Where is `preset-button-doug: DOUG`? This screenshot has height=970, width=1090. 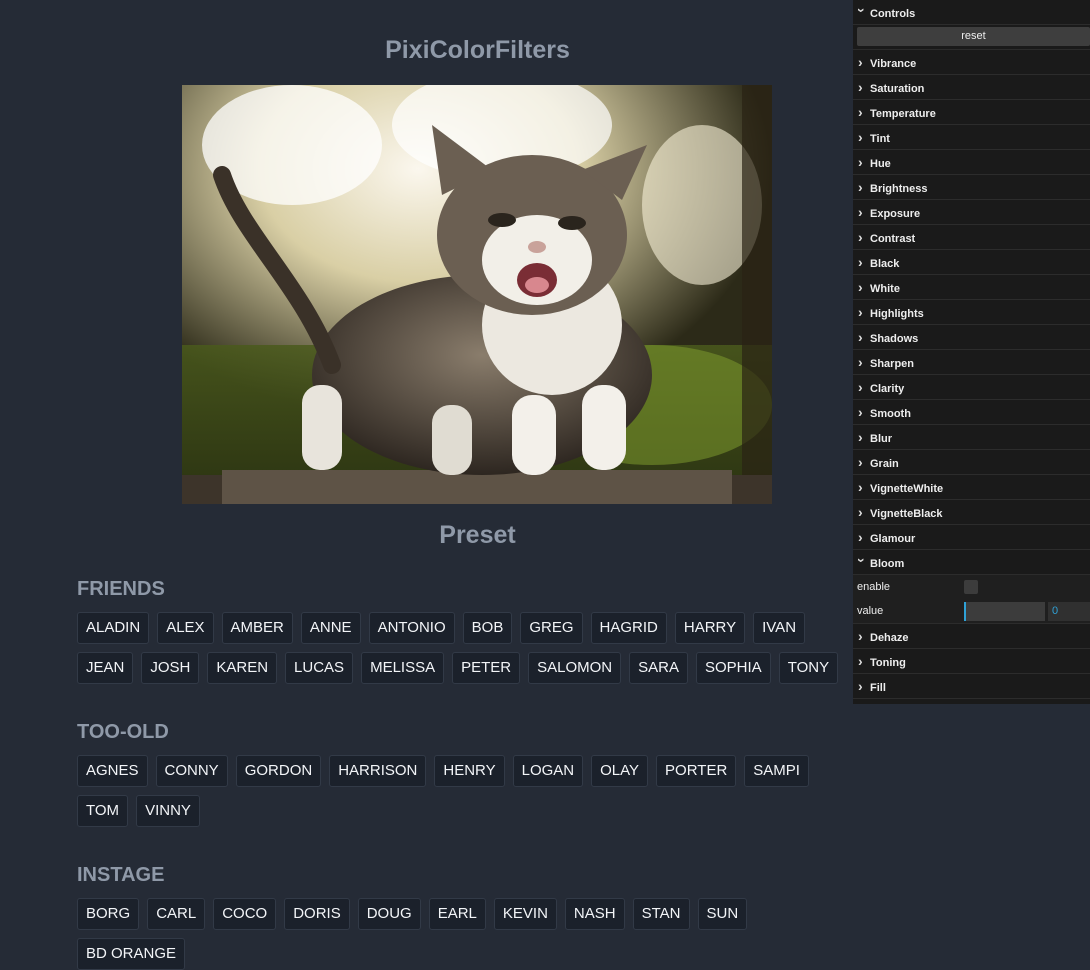
preset-button-doug: DOUG is located at coordinates (389, 914).